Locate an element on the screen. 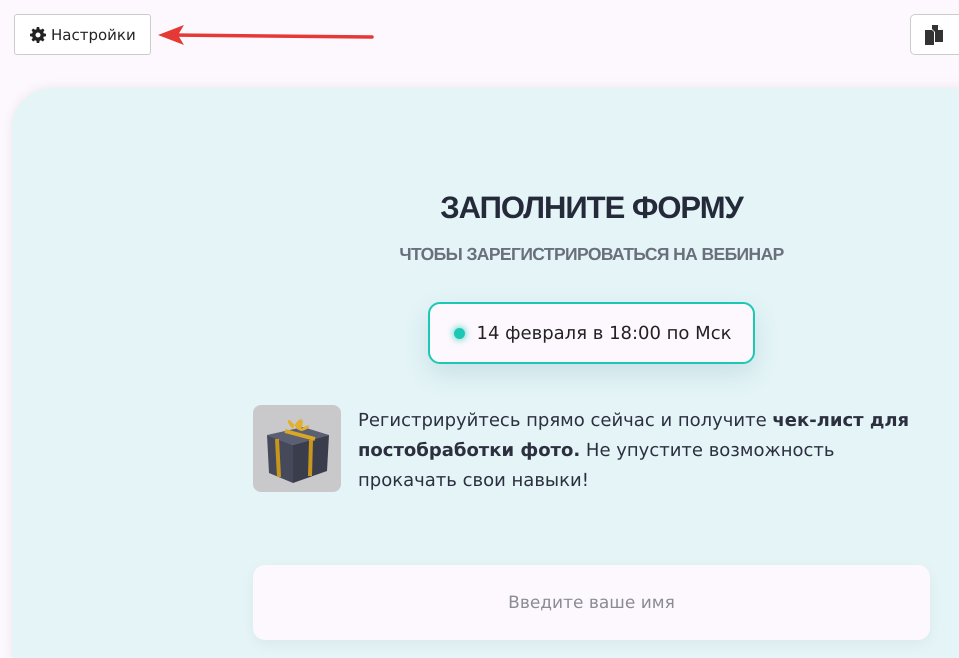 The width and height of the screenshot is (959, 658). name-input-field: Введите ваше имя is located at coordinates (591, 602).